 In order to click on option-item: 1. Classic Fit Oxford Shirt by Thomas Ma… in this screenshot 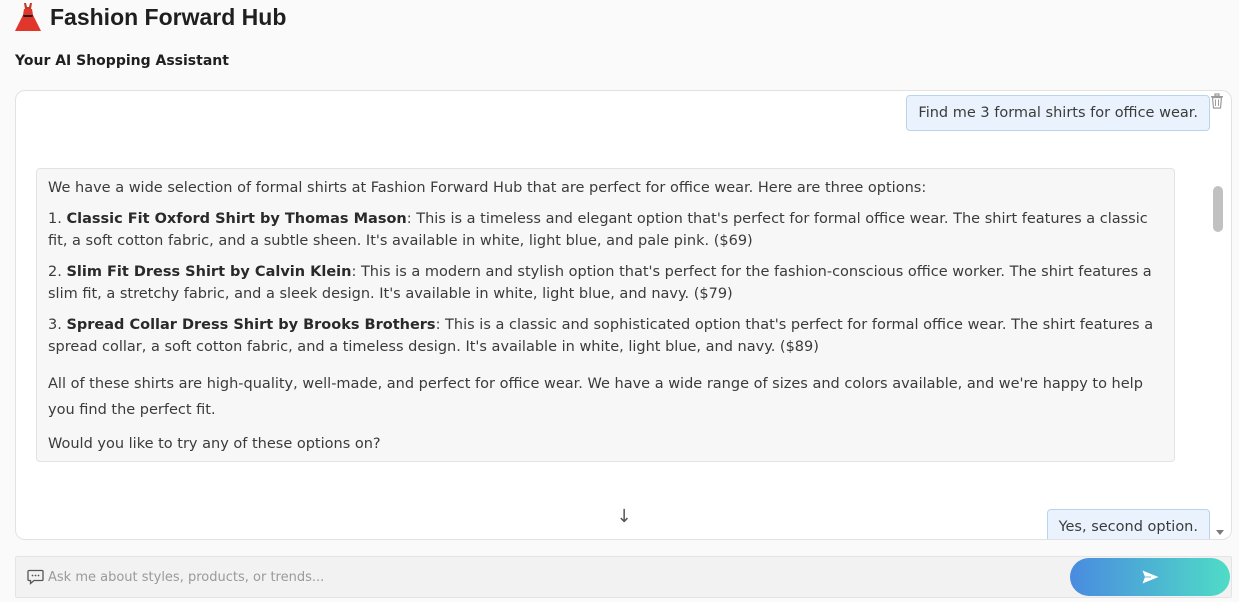, I will do `click(605, 230)`.